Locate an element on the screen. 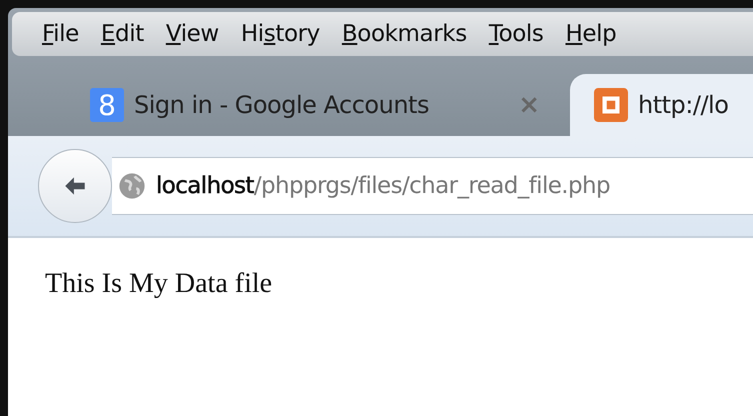 The width and height of the screenshot is (753, 416). browser-tab: http://lo is located at coordinates (661, 105).